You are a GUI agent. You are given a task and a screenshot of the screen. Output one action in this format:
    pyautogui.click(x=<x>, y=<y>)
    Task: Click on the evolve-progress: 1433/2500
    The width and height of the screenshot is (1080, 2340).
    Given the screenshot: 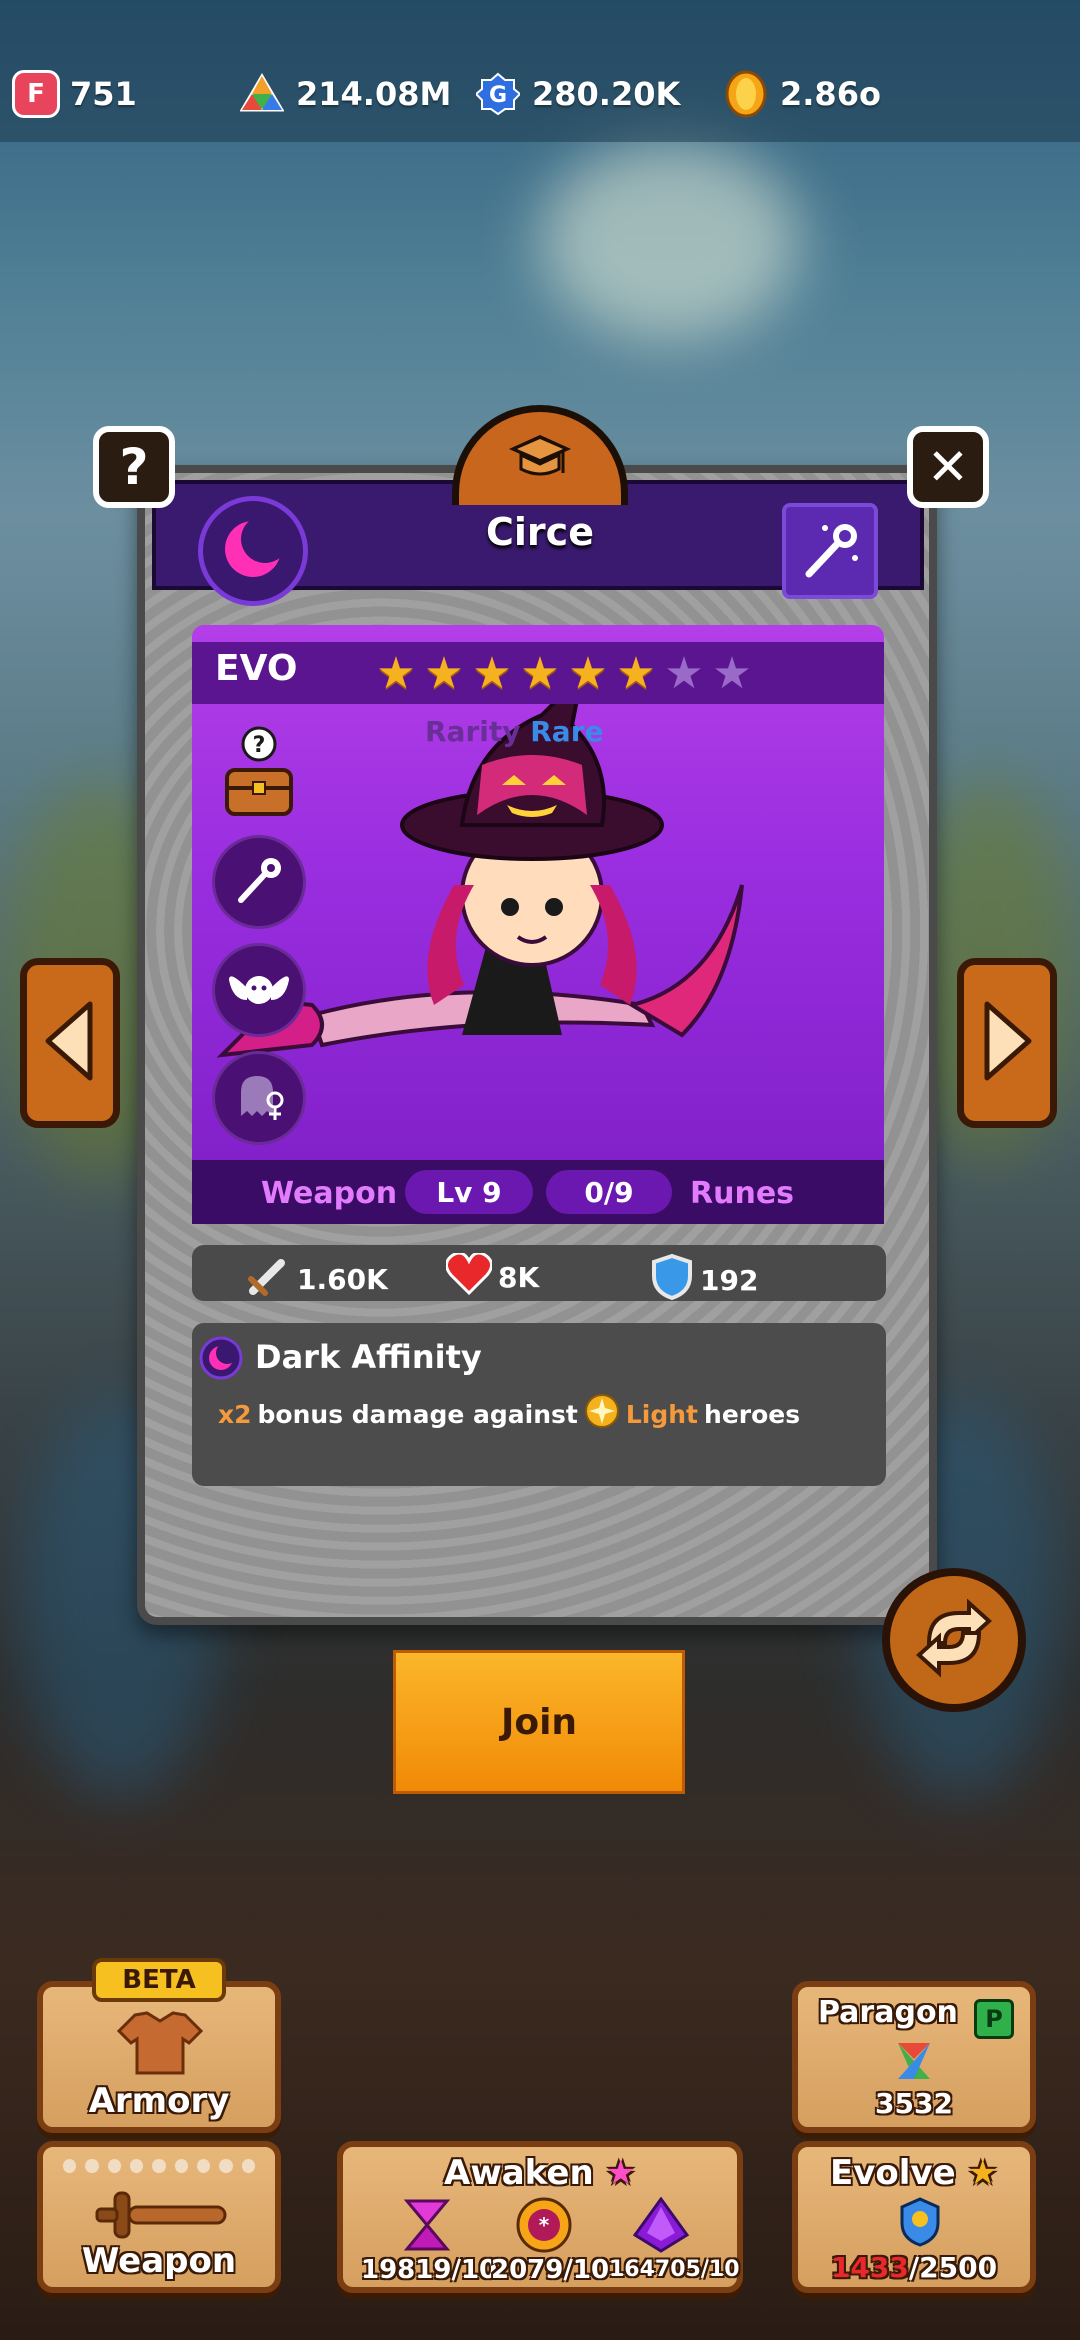 What is the action you would take?
    pyautogui.click(x=914, y=2267)
    